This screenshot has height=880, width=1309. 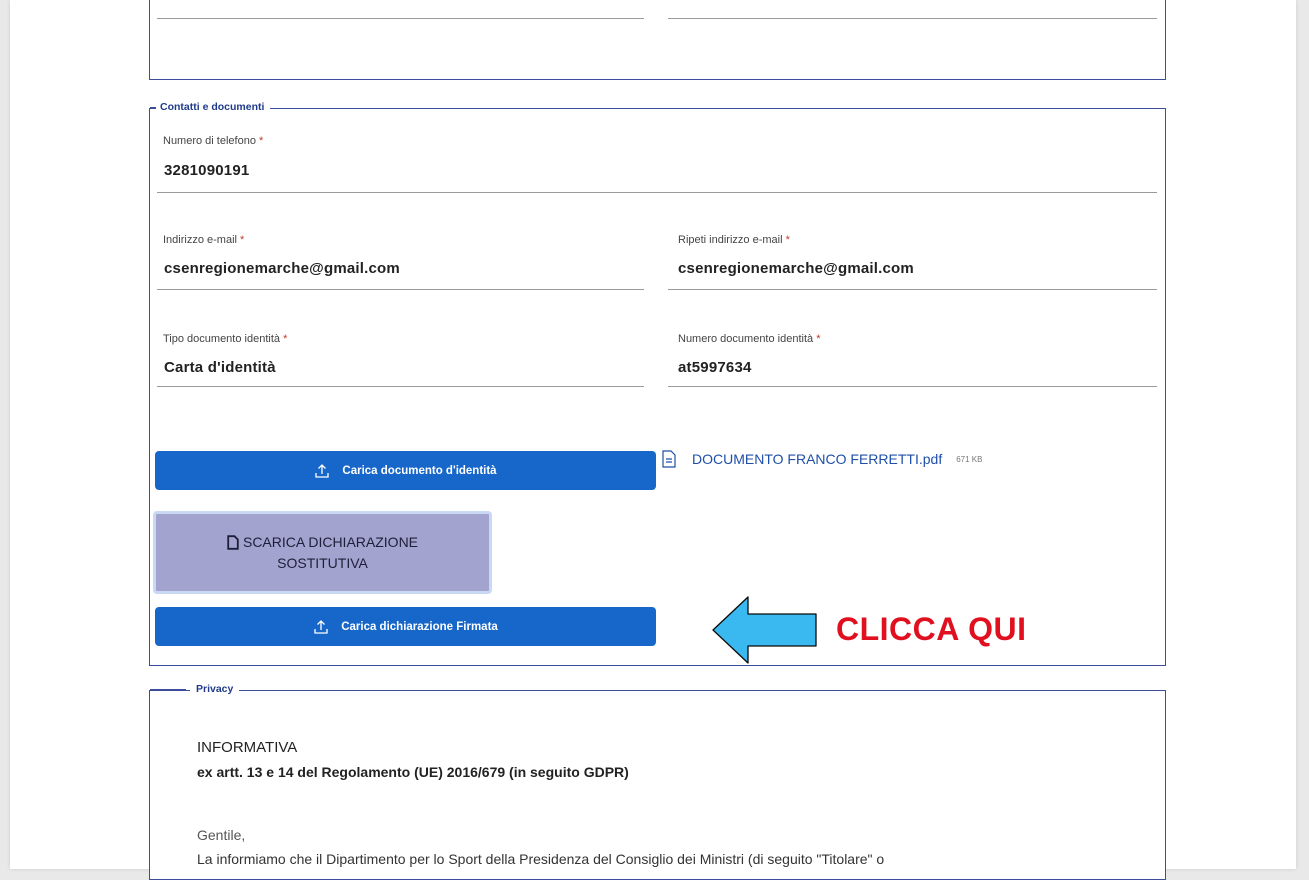 What do you see at coordinates (400, 386) in the screenshot?
I see `doc-type-underline` at bounding box center [400, 386].